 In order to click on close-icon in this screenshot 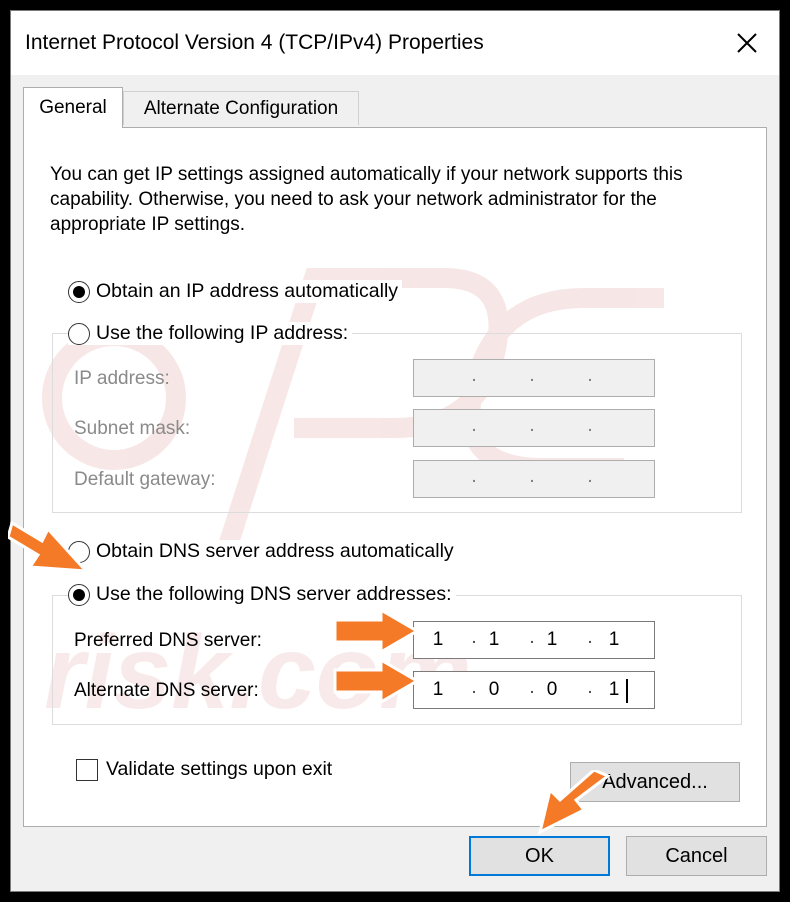, I will do `click(747, 43)`.